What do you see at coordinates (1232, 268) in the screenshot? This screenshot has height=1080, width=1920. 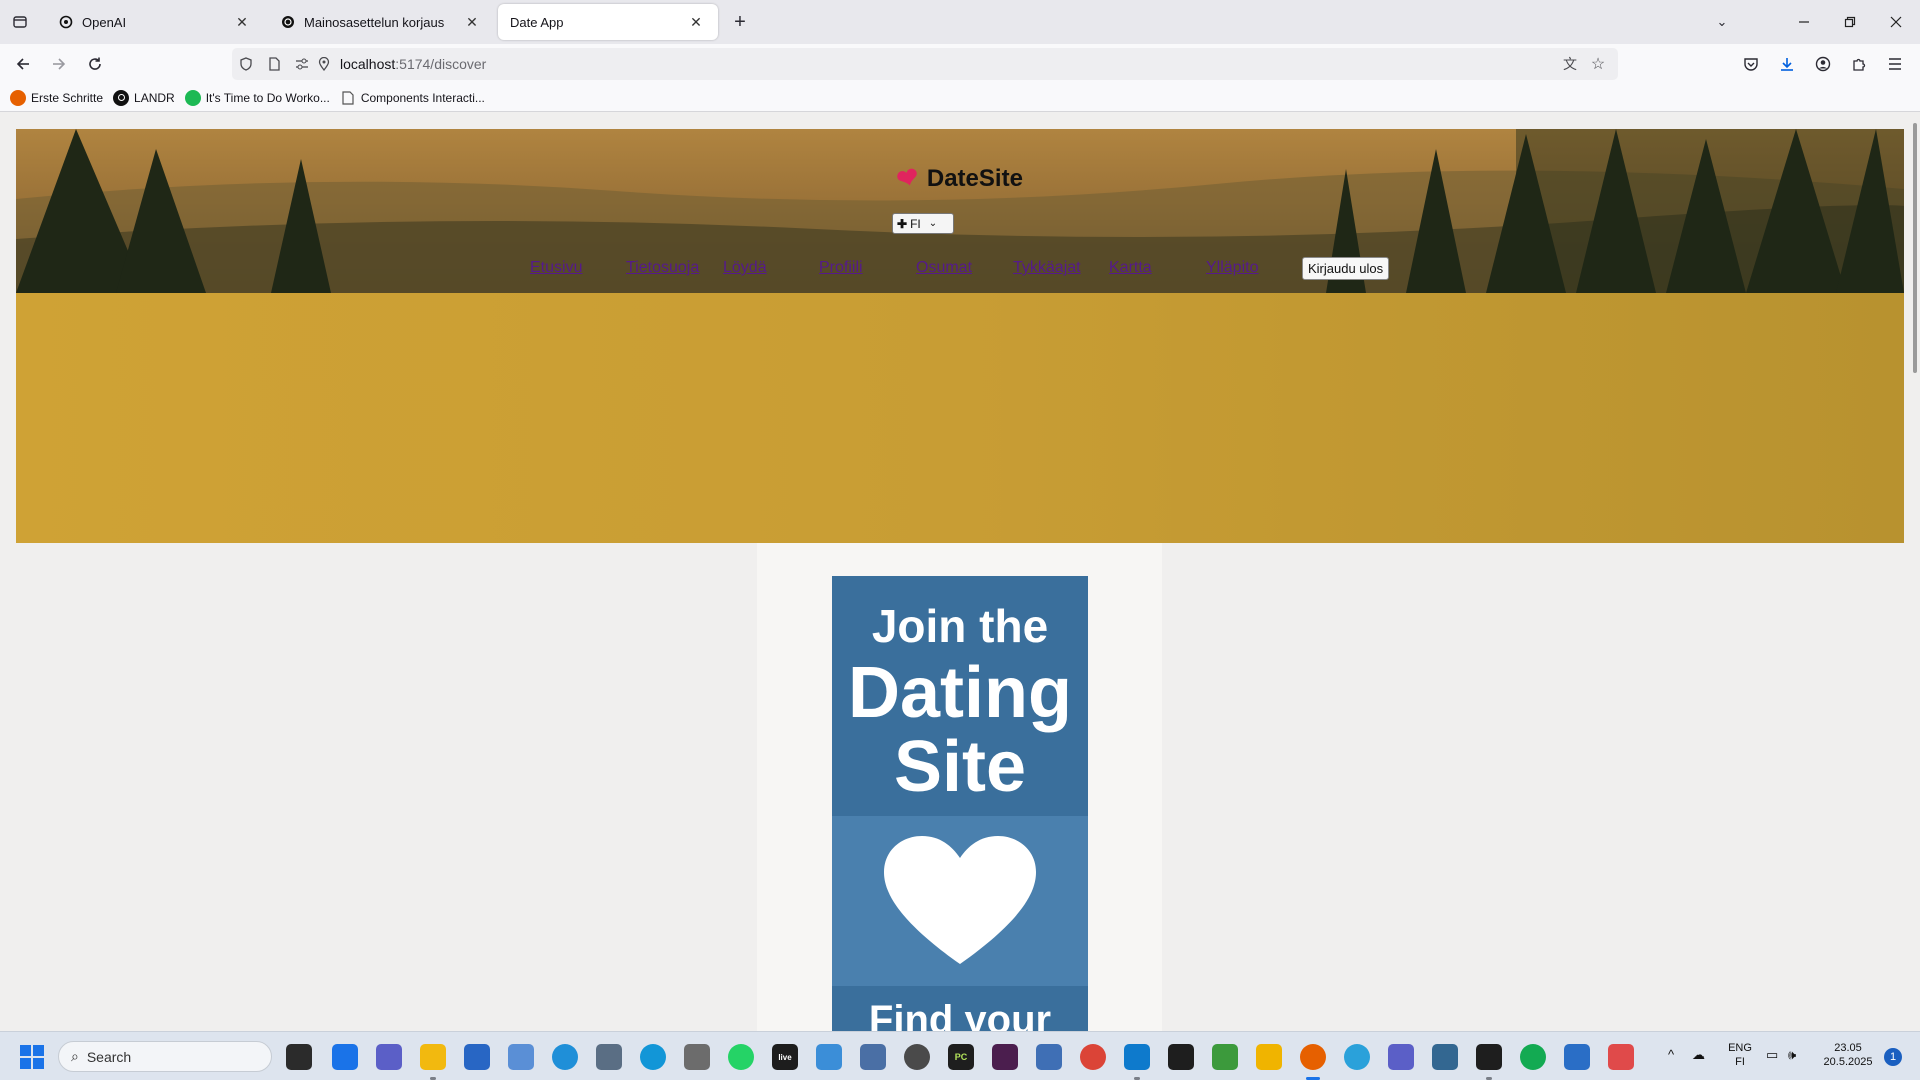 I see `nav-link-yllapito: Ylläpito` at bounding box center [1232, 268].